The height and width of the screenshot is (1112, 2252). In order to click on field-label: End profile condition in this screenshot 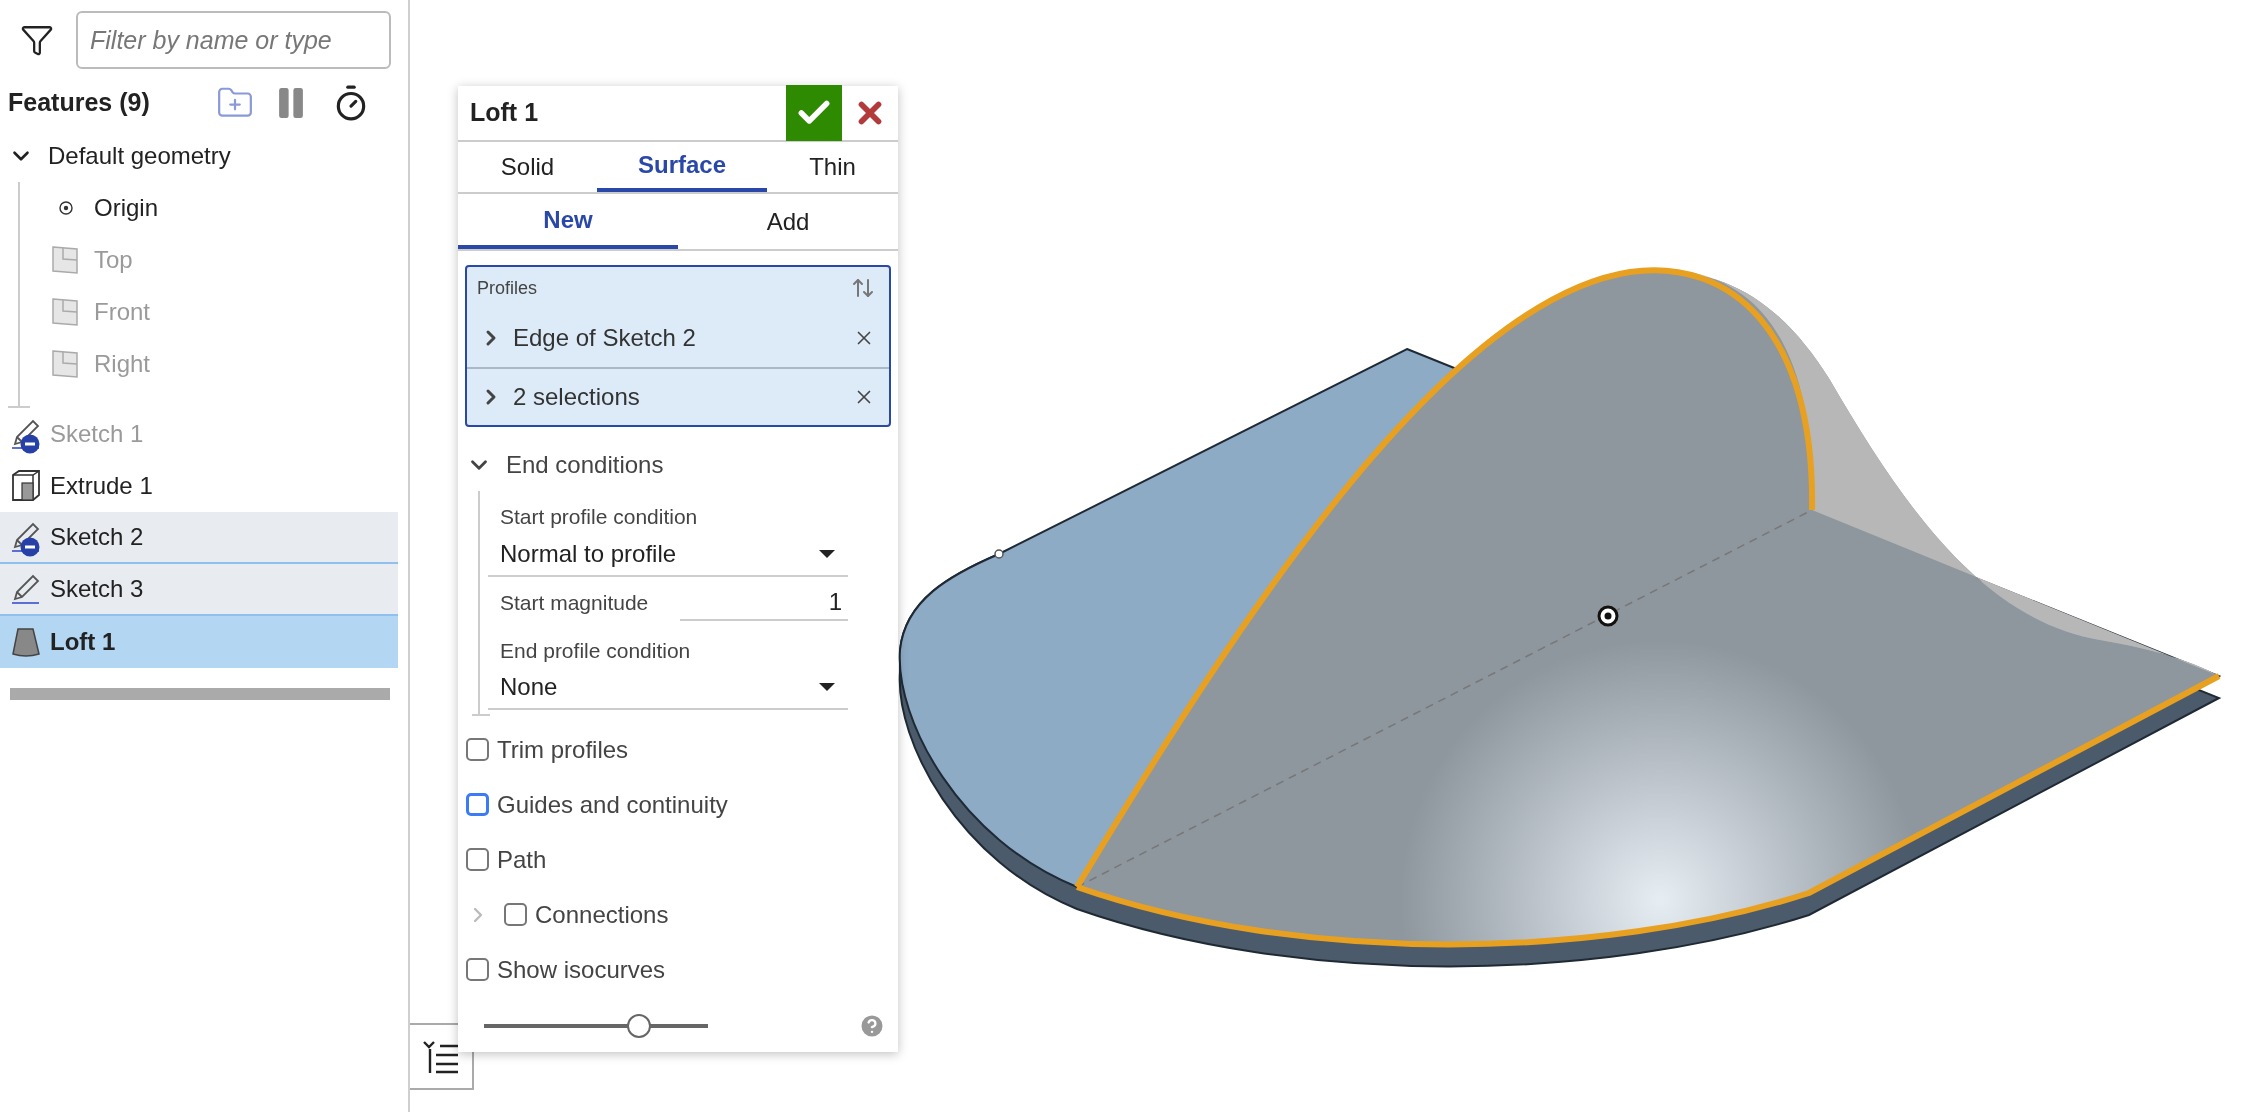, I will do `click(595, 650)`.